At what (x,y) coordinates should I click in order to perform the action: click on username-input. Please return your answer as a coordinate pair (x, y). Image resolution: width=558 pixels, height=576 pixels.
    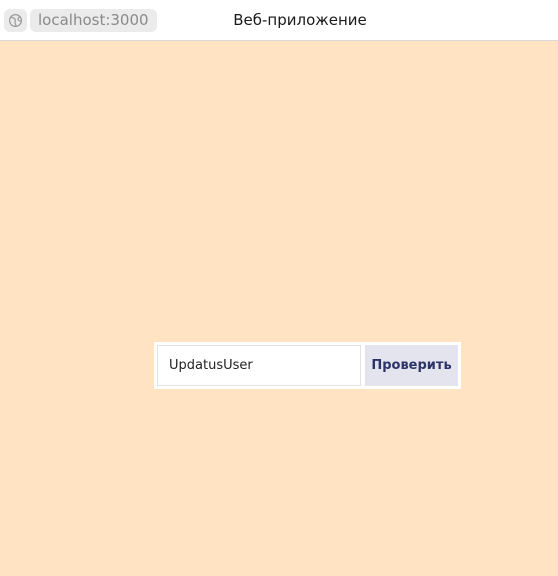
    Looking at the image, I should click on (259, 365).